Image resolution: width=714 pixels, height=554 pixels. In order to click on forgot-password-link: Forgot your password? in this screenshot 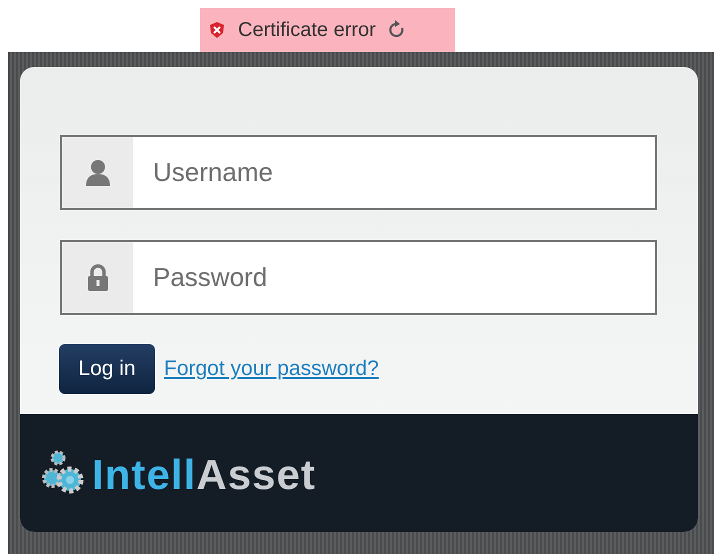, I will do `click(271, 369)`.